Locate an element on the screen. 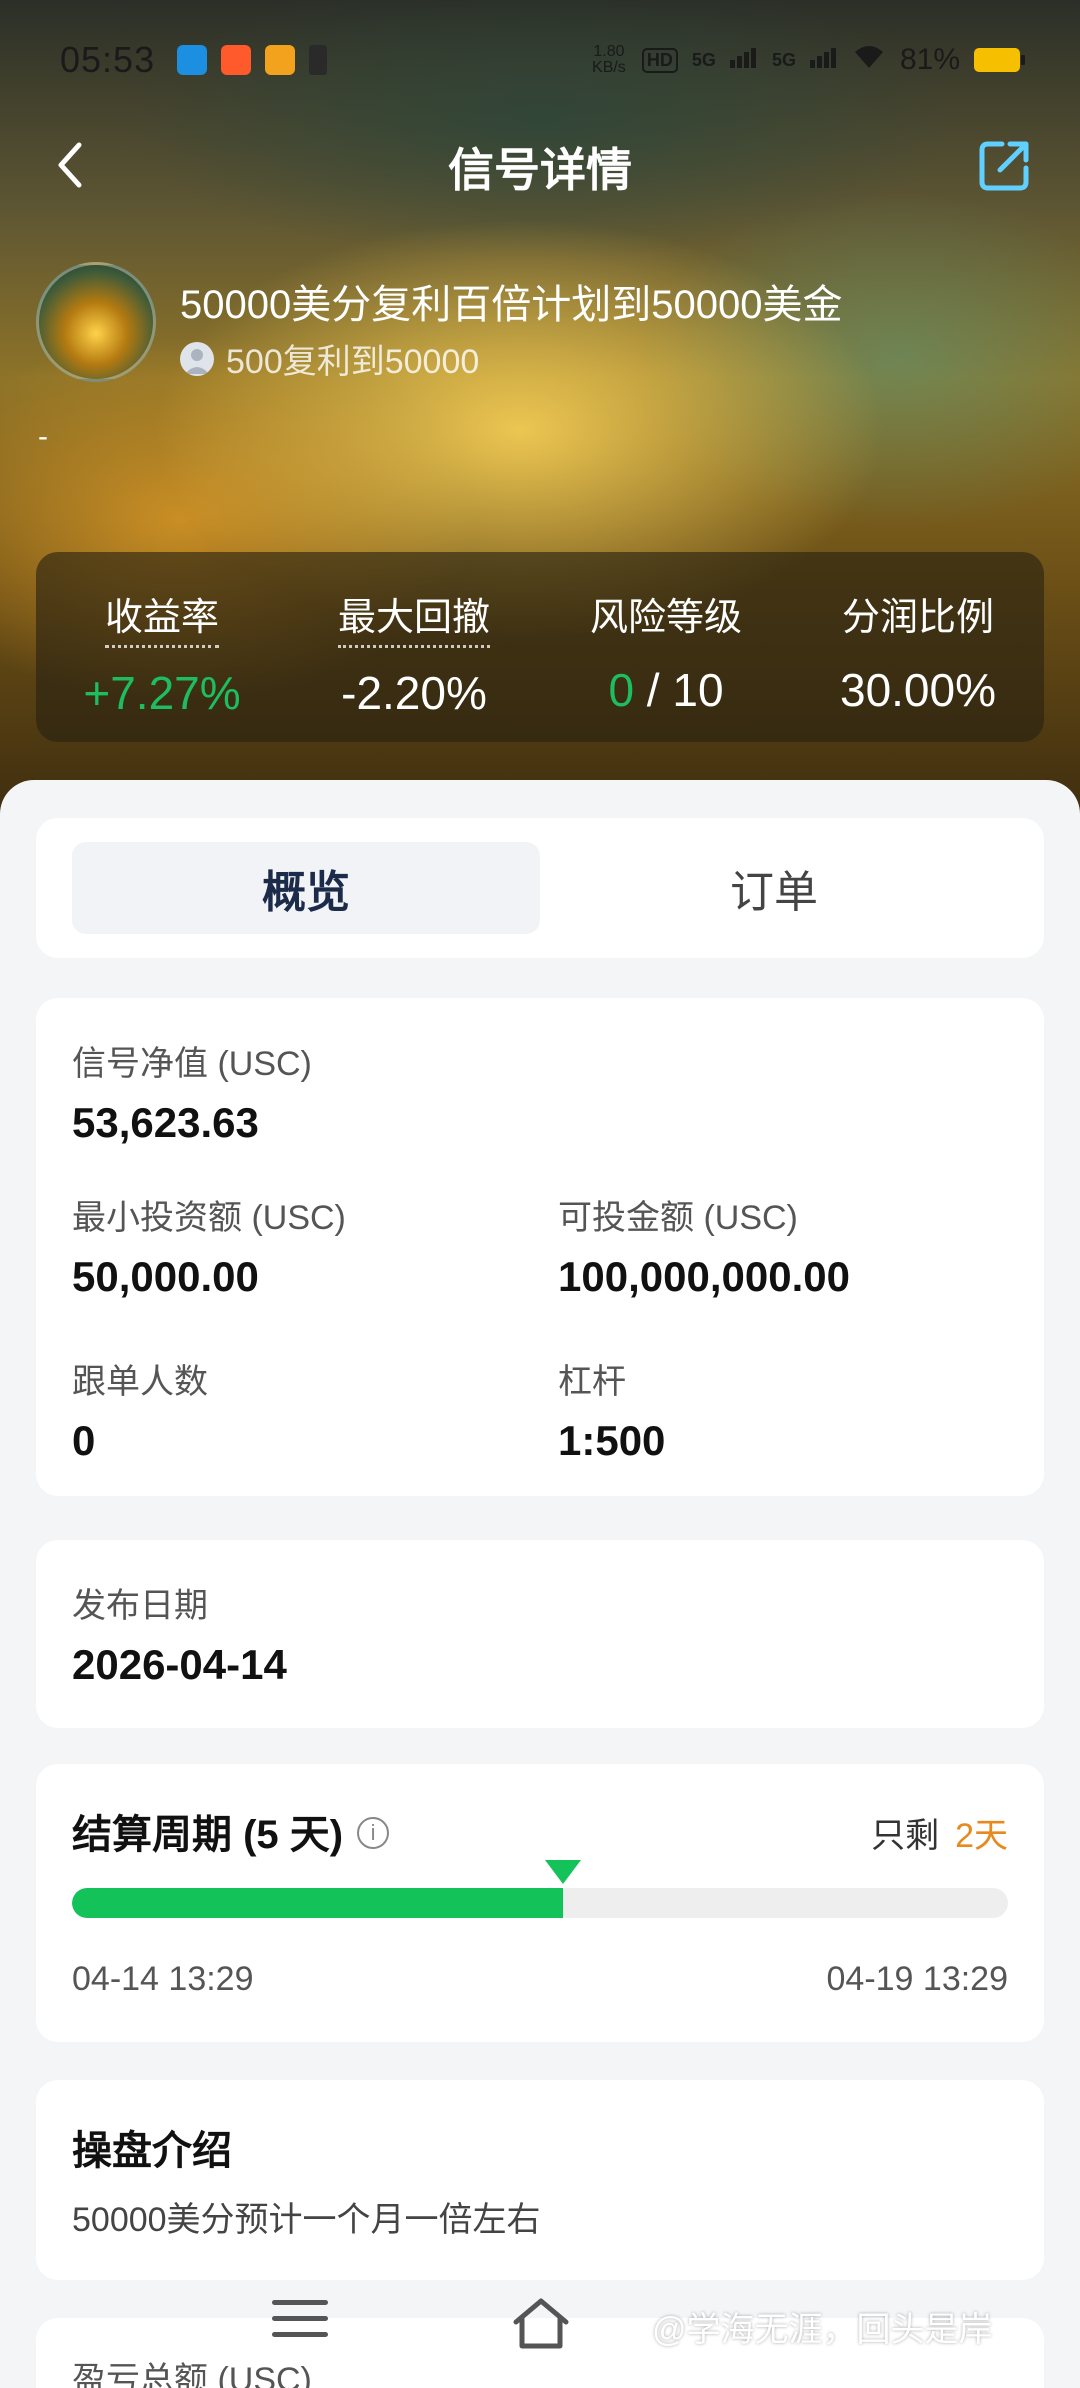 Image resolution: width=1080 pixels, height=2388 pixels. field-value: 1:500 is located at coordinates (612, 1440).